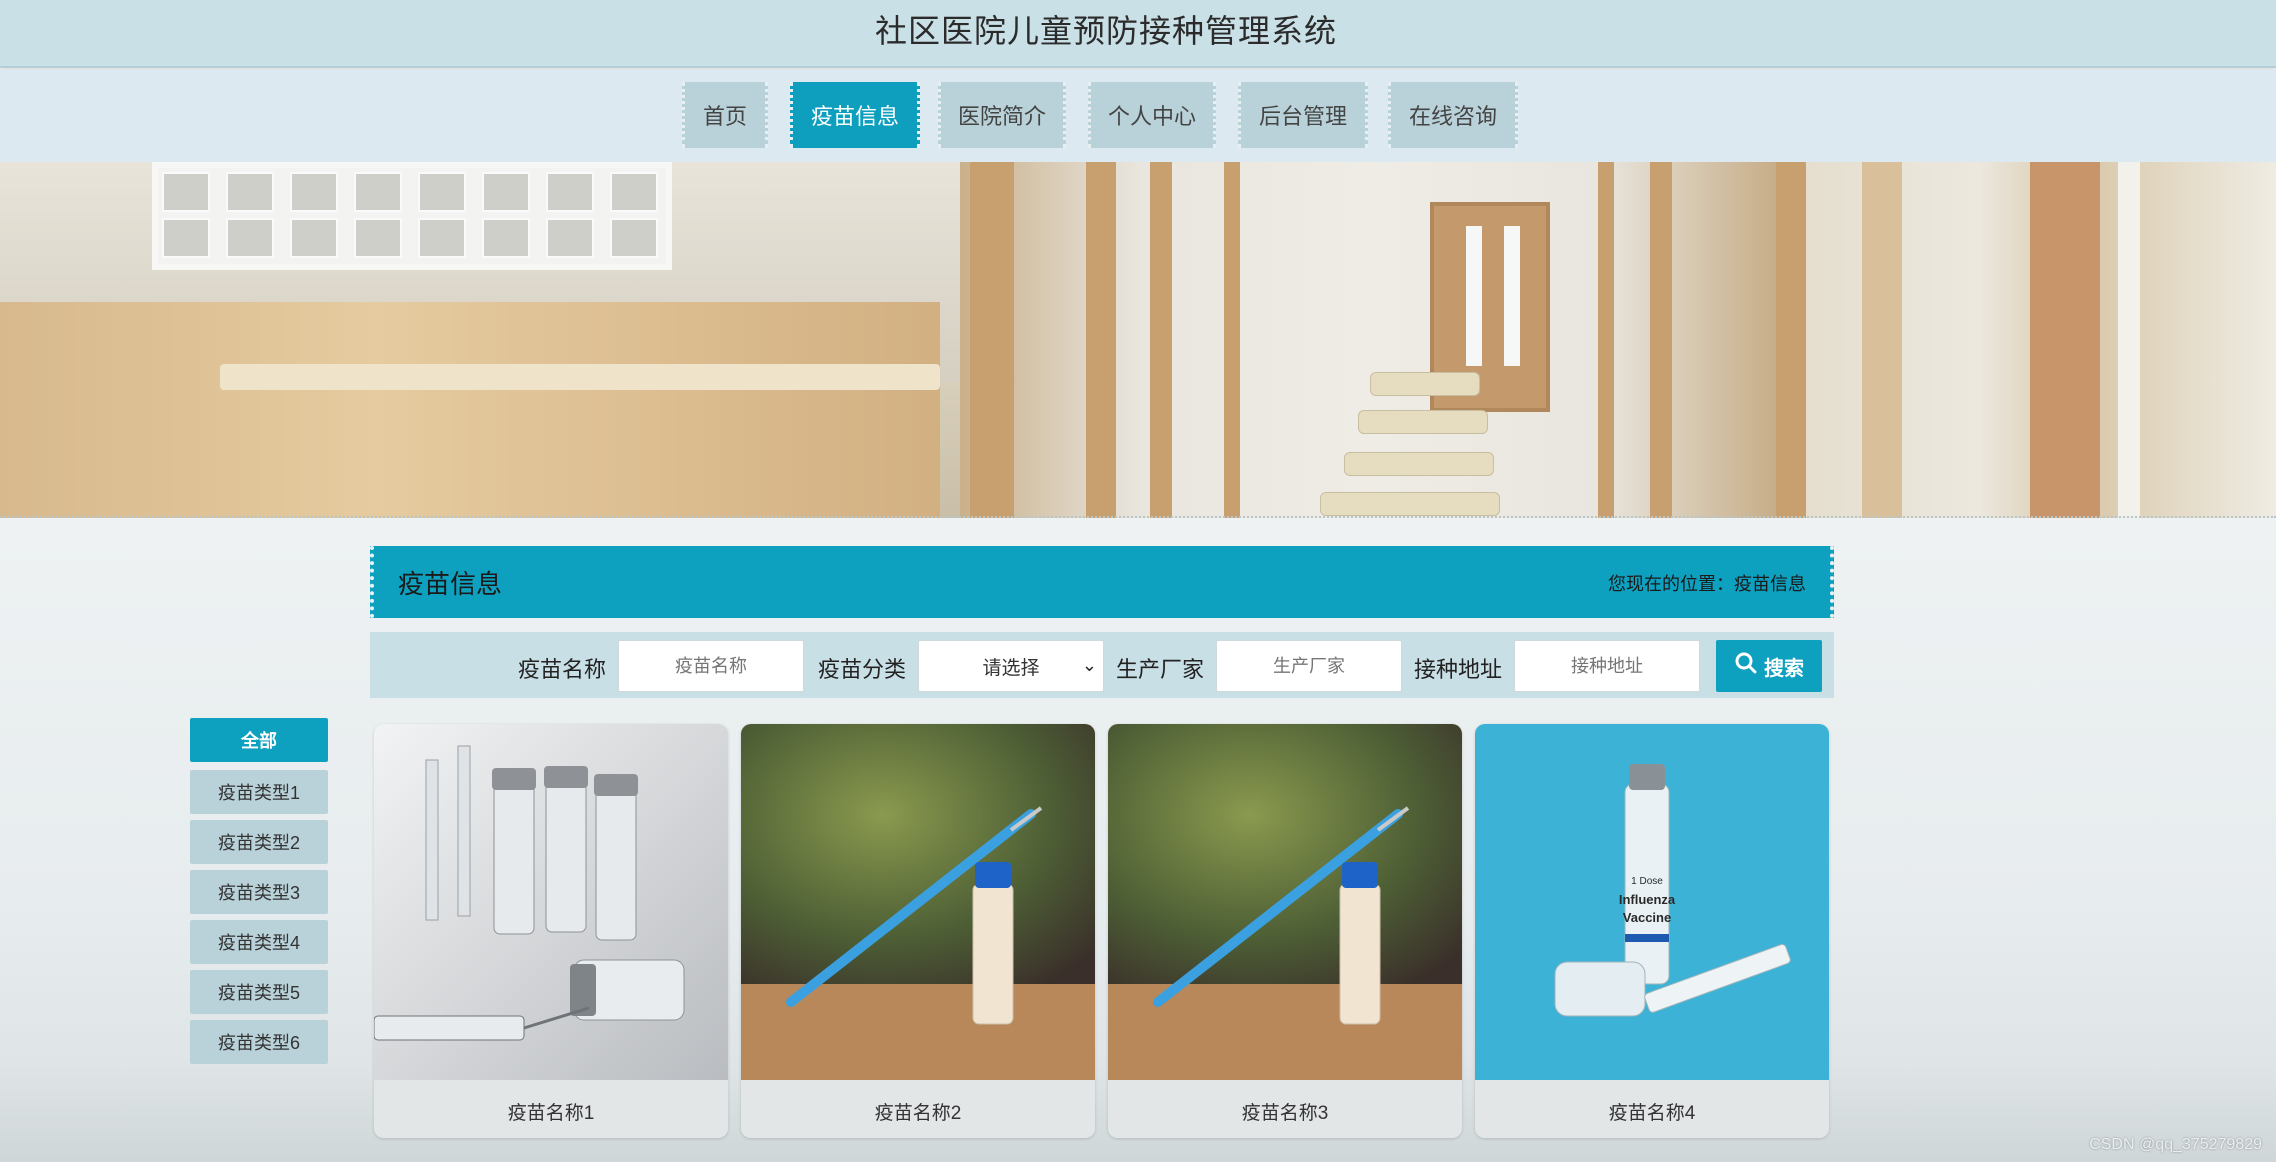 This screenshot has width=2276, height=1162. I want to click on breadcrumb: 您现在的位置：疫苗信息, so click(1707, 584).